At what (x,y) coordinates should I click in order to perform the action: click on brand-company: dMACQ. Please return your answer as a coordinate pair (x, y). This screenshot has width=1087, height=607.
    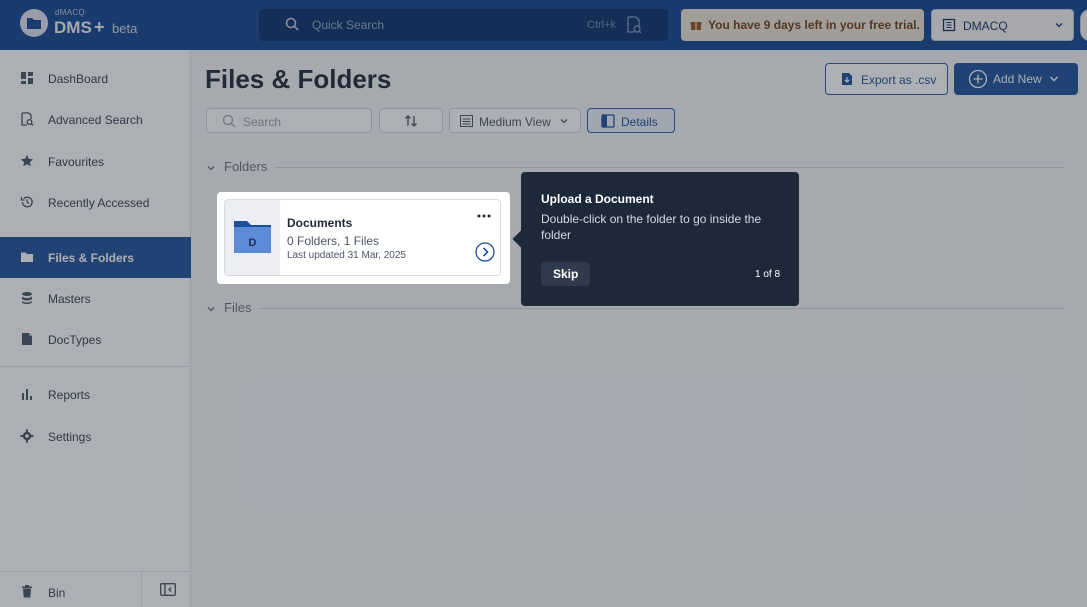
    Looking at the image, I should click on (70, 12).